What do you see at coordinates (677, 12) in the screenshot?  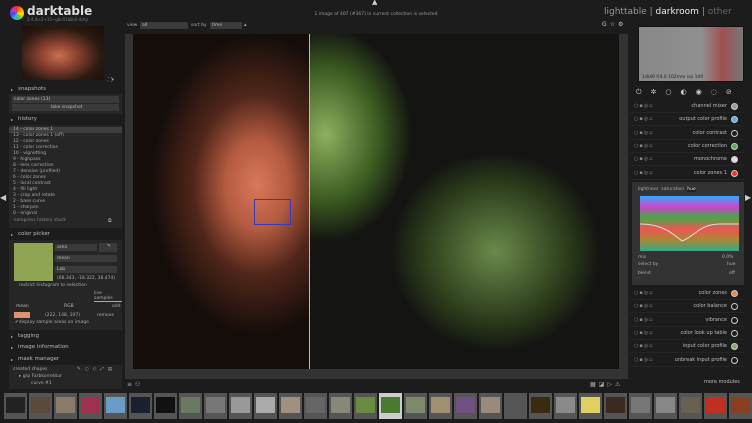 I see `view-darkroom: darkroom` at bounding box center [677, 12].